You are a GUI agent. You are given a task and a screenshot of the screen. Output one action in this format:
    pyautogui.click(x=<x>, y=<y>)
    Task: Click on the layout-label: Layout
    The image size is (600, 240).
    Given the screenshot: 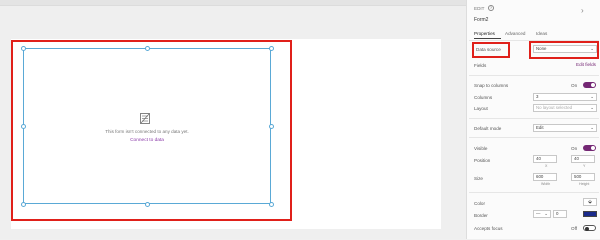 What is the action you would take?
    pyautogui.click(x=481, y=108)
    